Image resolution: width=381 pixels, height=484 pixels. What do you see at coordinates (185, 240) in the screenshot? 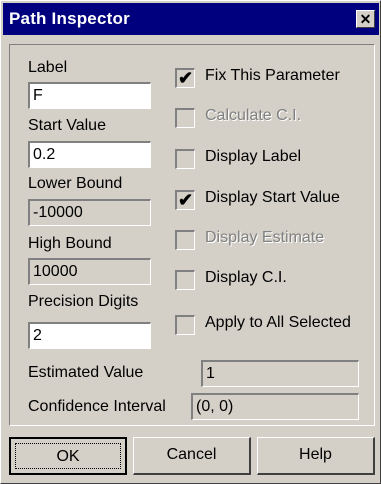
I see `display-estimate-checkbox` at bounding box center [185, 240].